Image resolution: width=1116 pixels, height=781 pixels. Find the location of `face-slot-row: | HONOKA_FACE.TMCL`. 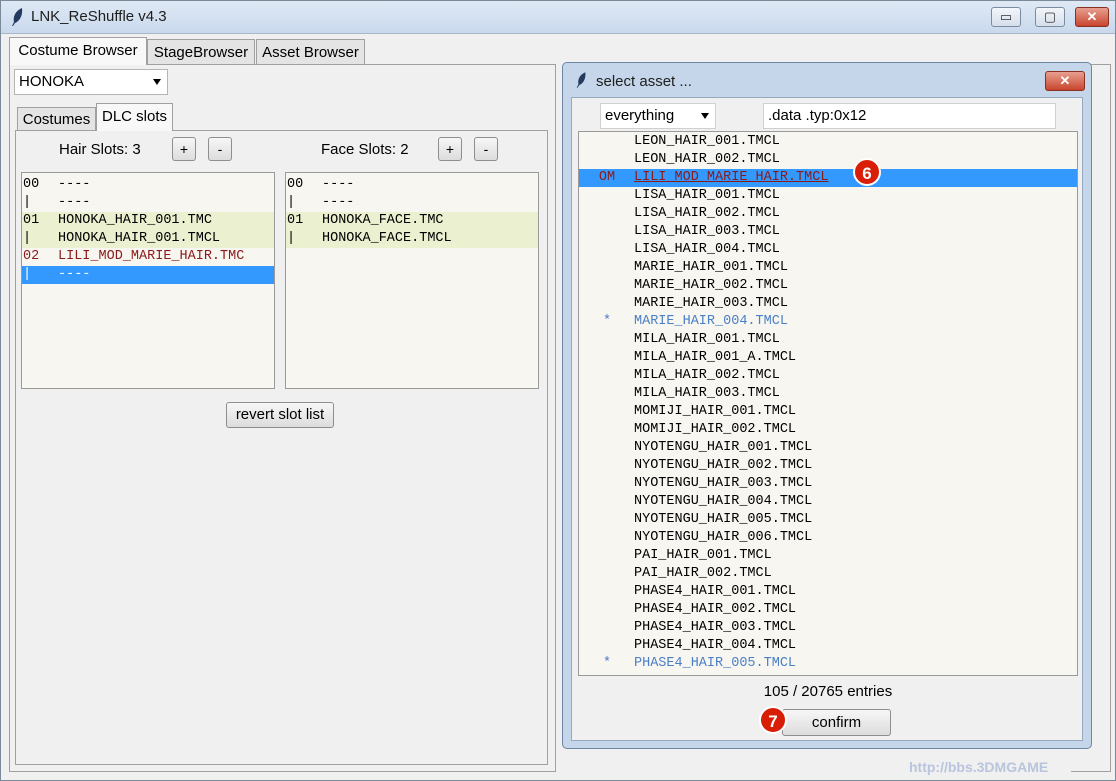

face-slot-row: | HONOKA_FACE.TMCL is located at coordinates (412, 239).